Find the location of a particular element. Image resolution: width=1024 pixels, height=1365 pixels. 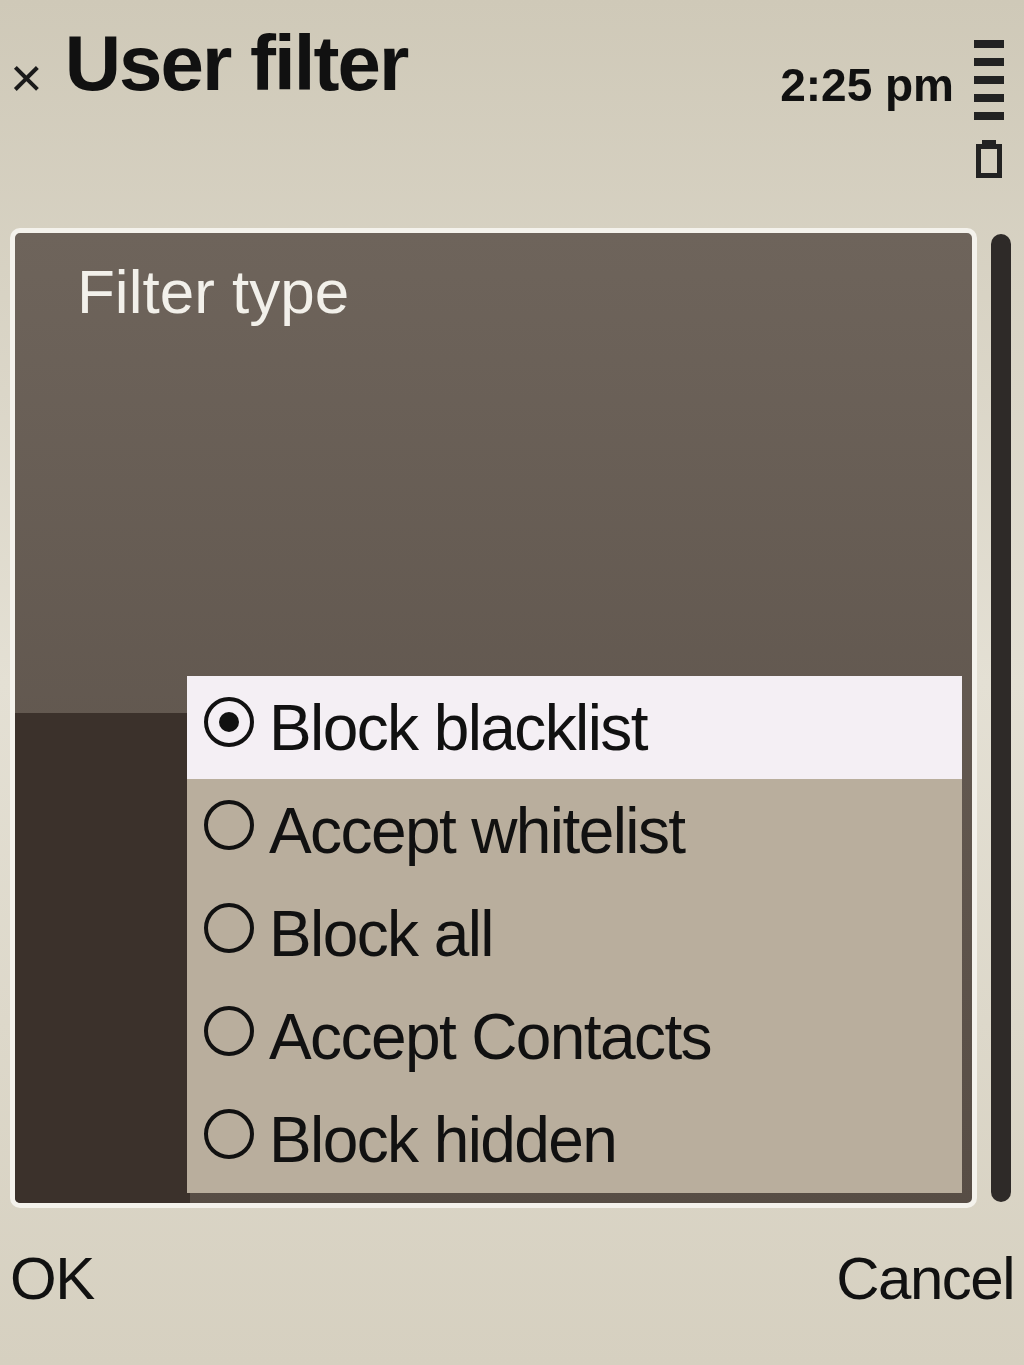

battery-icon is located at coordinates (989, 109).